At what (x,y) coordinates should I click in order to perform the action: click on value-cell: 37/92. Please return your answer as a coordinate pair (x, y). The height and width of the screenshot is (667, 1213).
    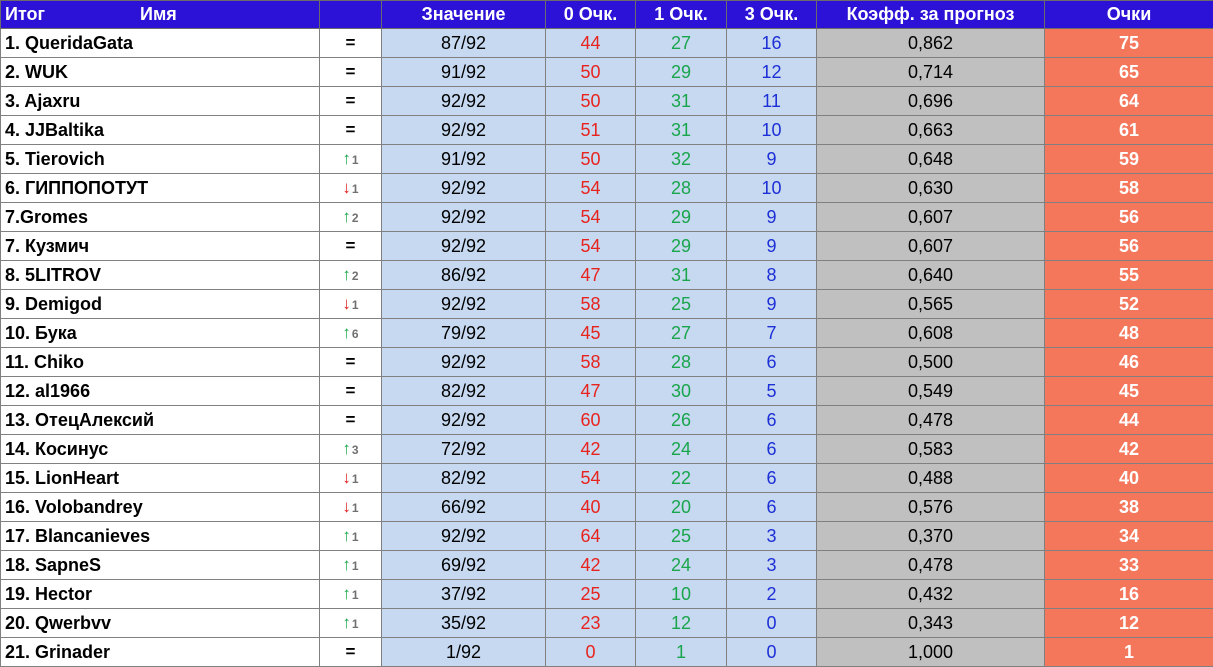
    Looking at the image, I should click on (463, 594).